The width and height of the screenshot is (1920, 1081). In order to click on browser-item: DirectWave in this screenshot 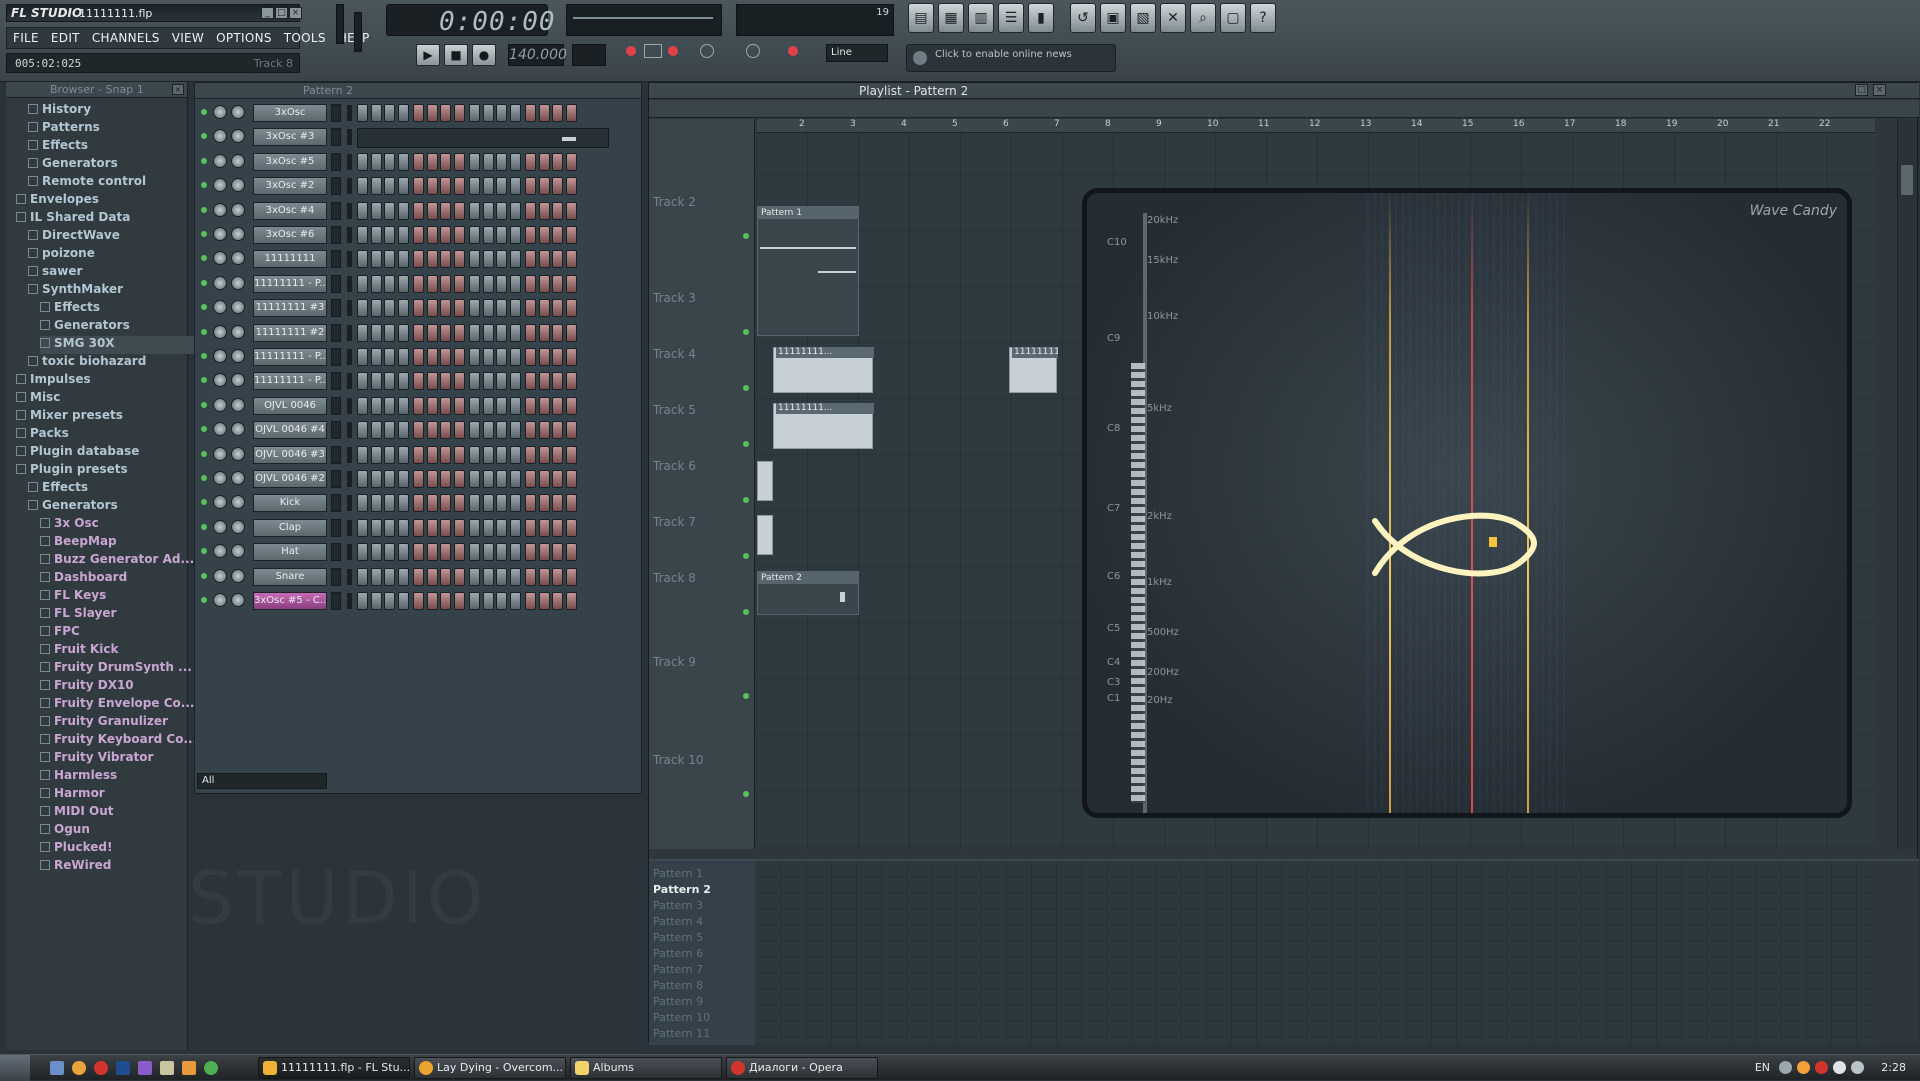, I will do `click(113, 237)`.